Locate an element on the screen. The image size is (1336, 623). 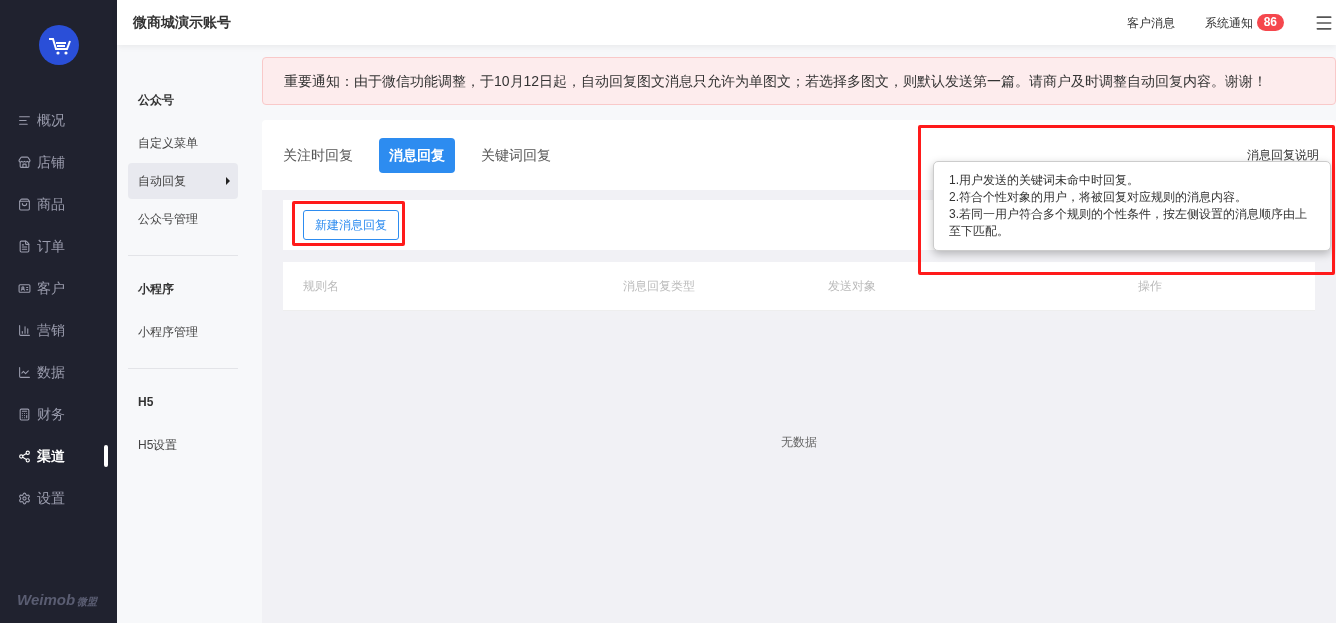
caret-icon is located at coordinates (228, 181).